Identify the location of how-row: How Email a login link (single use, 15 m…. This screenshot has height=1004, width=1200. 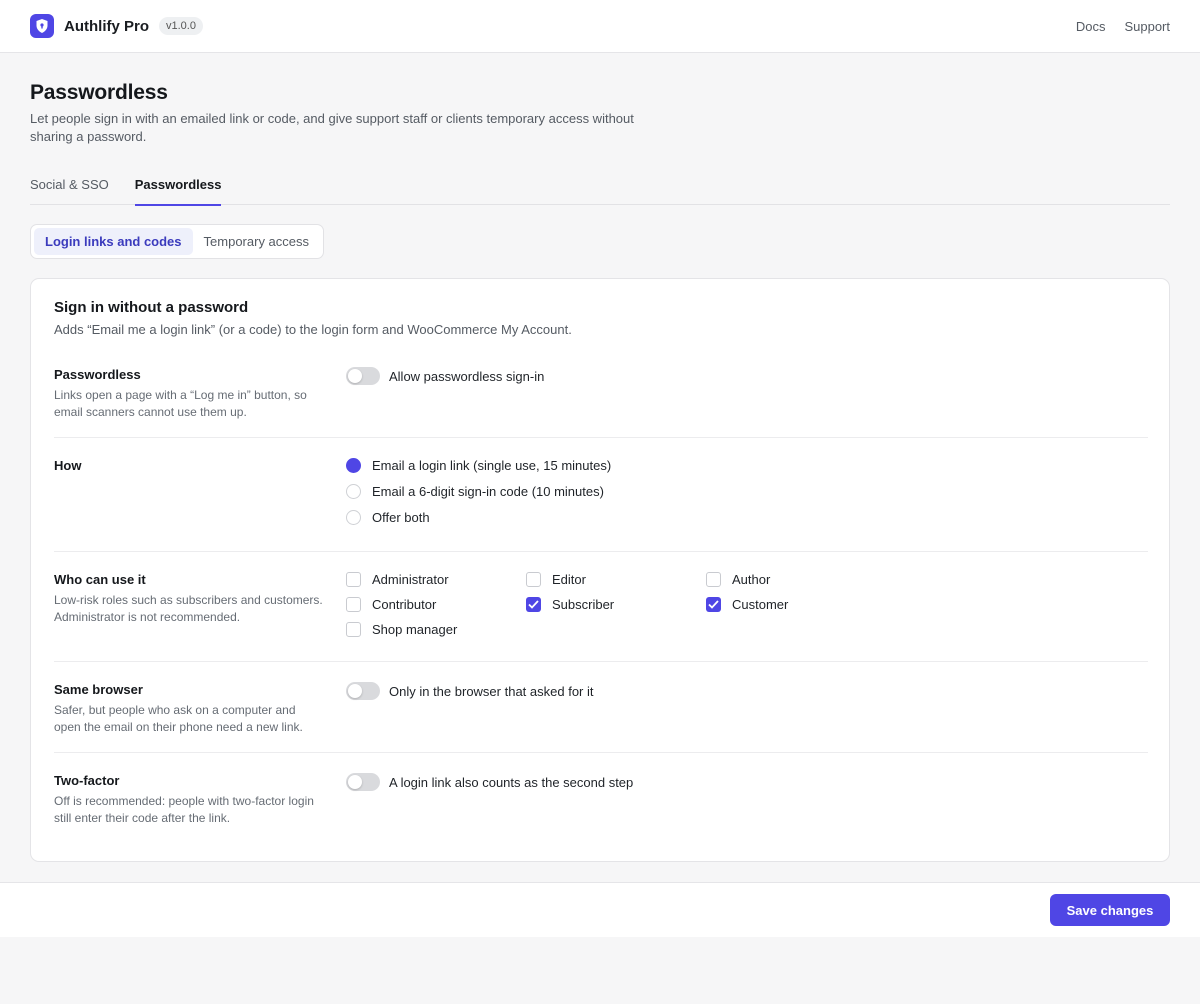
(601, 495).